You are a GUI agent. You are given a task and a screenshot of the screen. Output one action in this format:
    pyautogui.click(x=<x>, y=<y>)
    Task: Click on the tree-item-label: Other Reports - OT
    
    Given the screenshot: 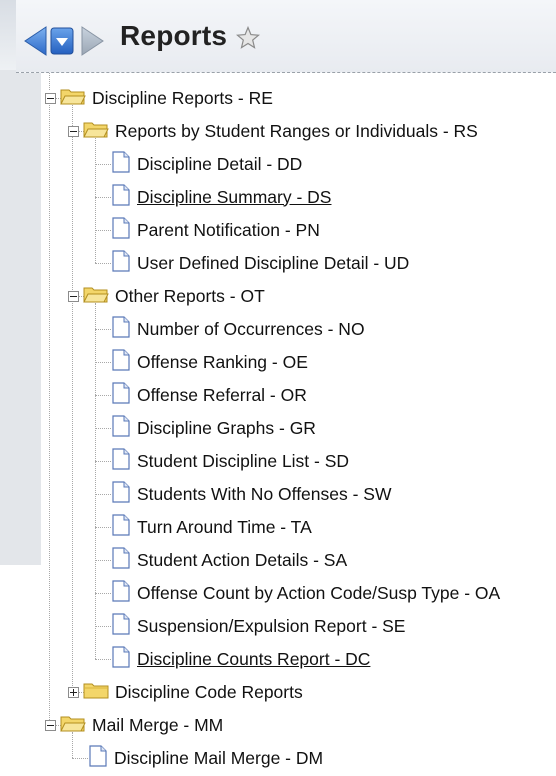 What is the action you would take?
    pyautogui.click(x=190, y=295)
    